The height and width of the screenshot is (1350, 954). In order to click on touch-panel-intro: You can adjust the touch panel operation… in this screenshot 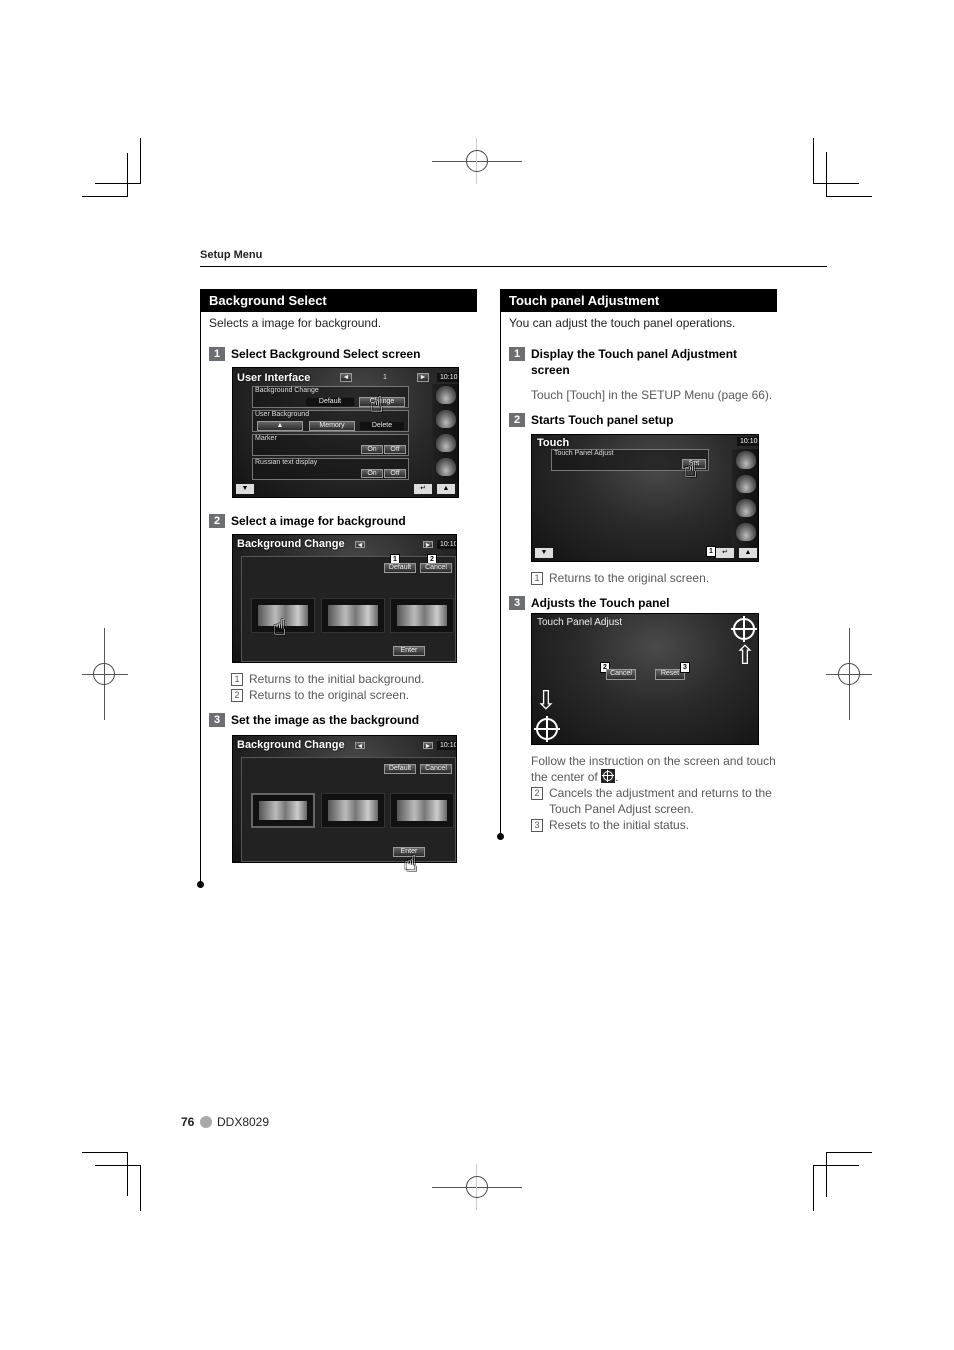, I will do `click(622, 323)`.